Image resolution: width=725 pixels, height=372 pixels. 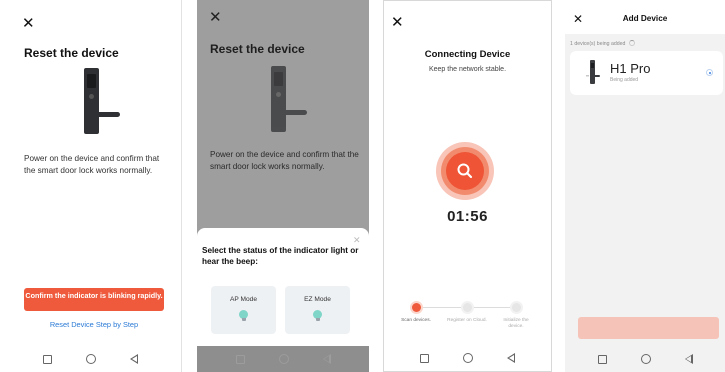 What do you see at coordinates (317, 299) in the screenshot?
I see `ez-mode-label: EZ Mode` at bounding box center [317, 299].